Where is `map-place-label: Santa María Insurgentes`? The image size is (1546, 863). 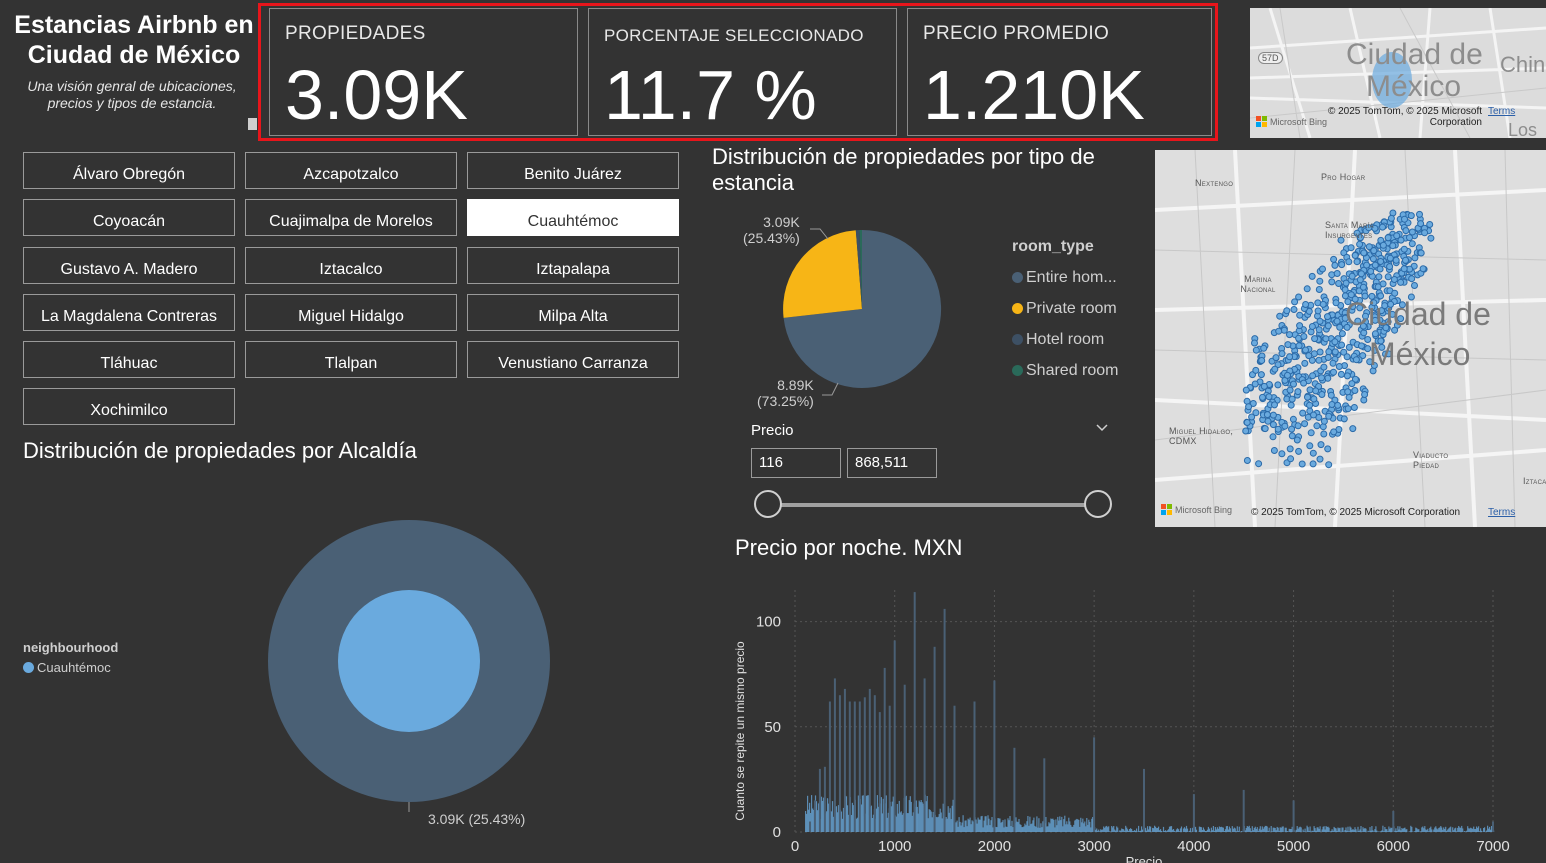
map-place-label: Santa María Insurgentes is located at coordinates (1349, 230).